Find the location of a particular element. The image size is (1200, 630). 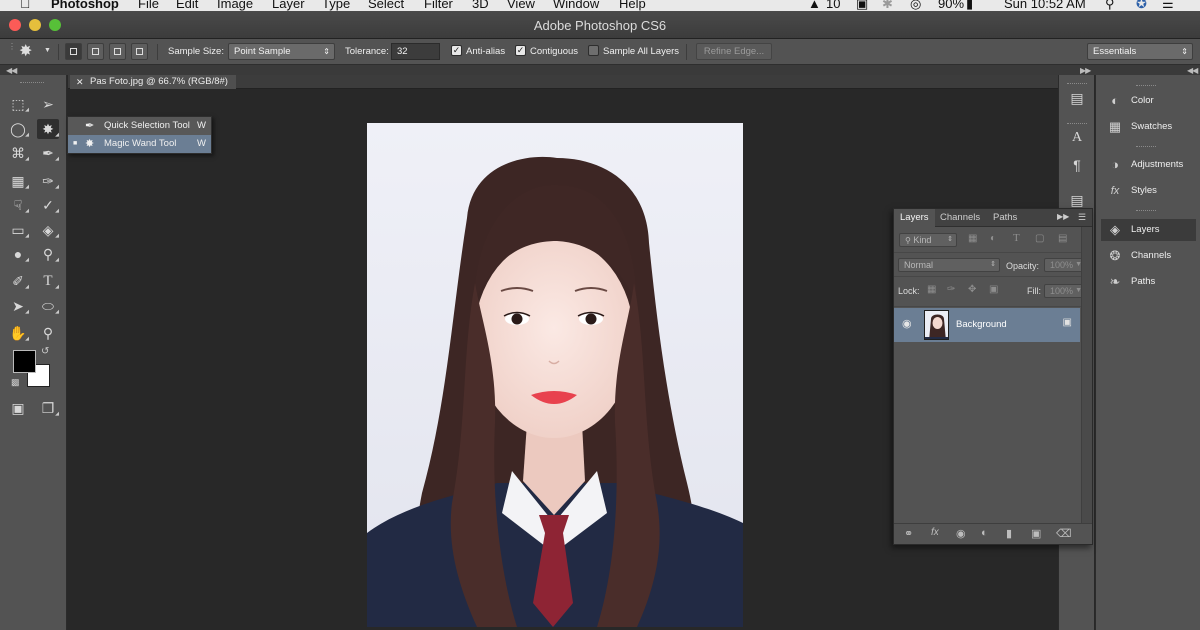

filter-type-icon: T is located at coordinates (1016, 238).